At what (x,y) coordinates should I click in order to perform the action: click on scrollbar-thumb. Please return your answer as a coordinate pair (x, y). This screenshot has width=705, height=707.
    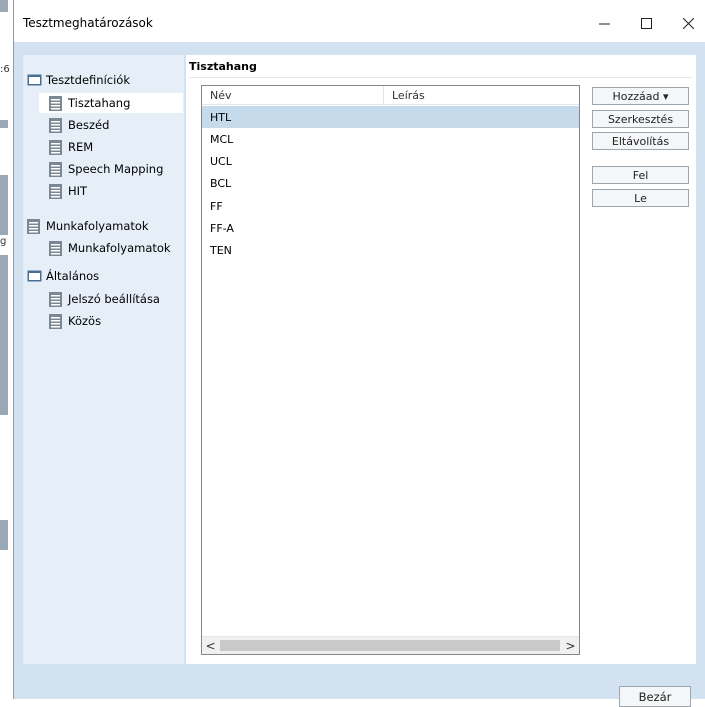
    Looking at the image, I should click on (390, 645).